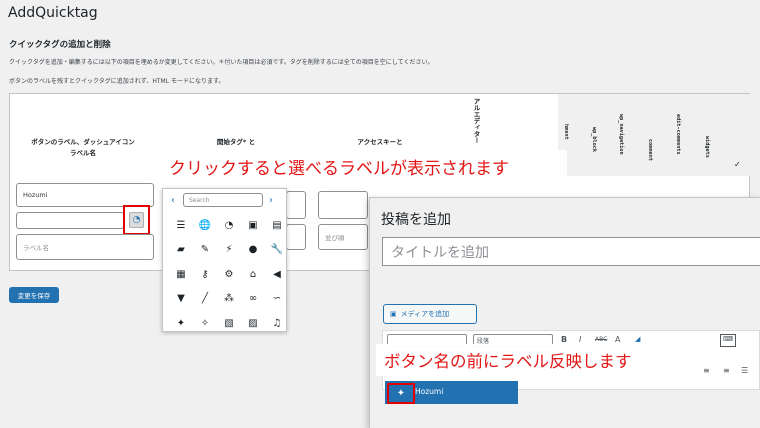  Describe the element at coordinates (229, 299) in the screenshot. I see `network-icon: ⁂` at that location.